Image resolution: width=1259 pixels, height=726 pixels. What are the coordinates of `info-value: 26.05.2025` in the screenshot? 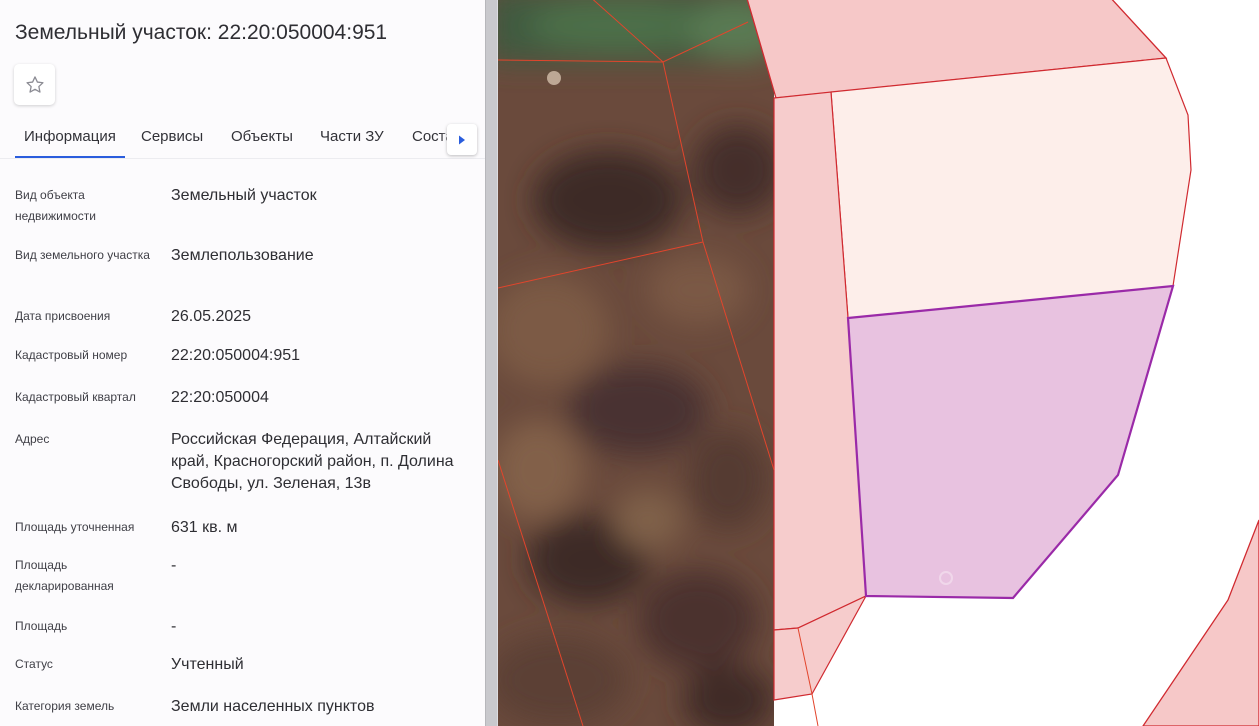 It's located at (211, 316).